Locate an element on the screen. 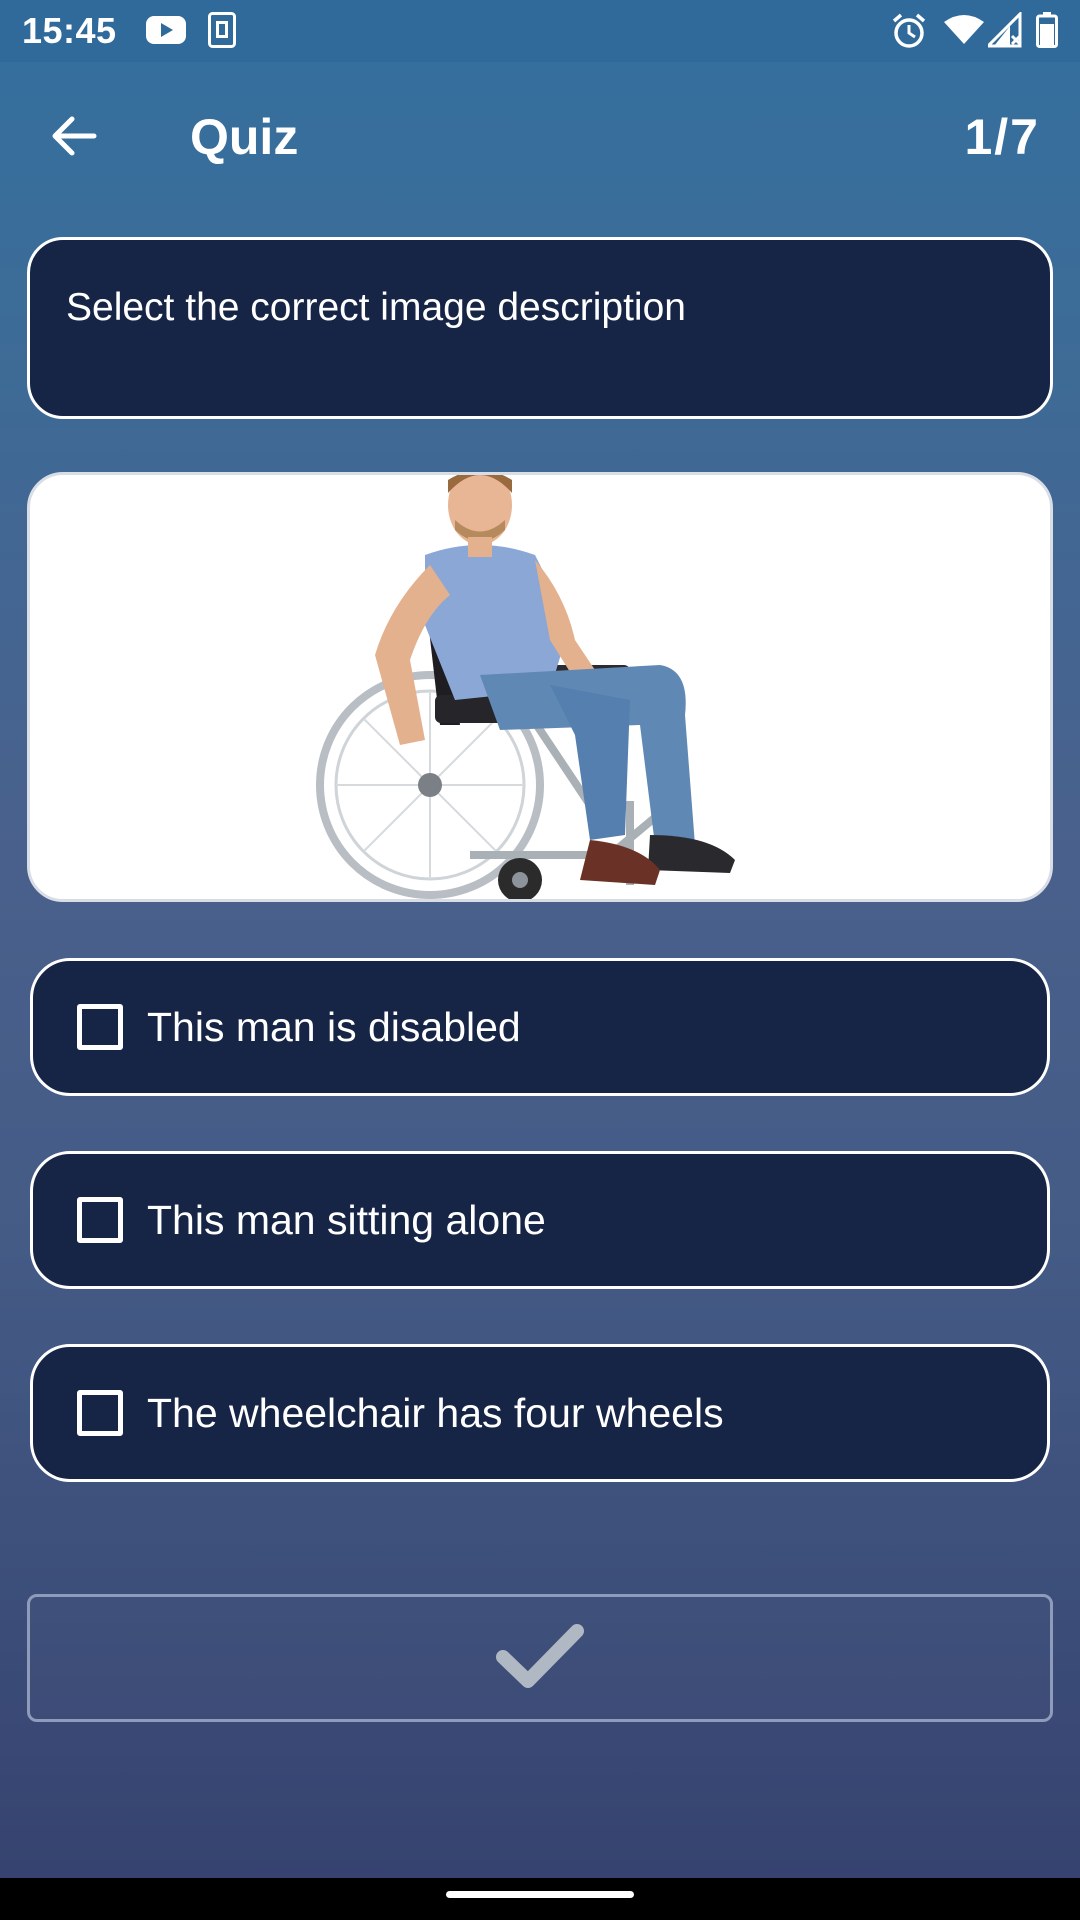 The height and width of the screenshot is (1920, 1080). option-label: This man is disabled is located at coordinates (334, 1026).